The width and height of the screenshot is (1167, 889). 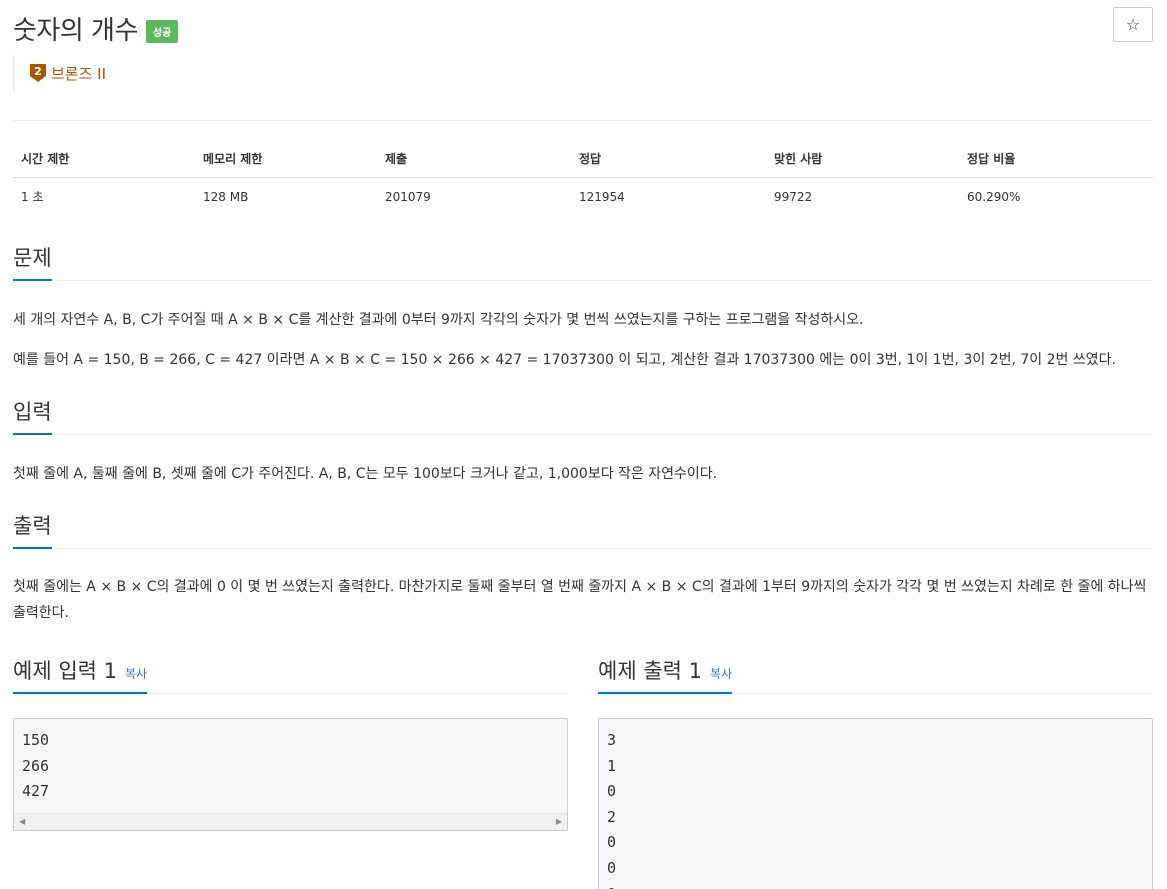 What do you see at coordinates (721, 674) in the screenshot?
I see `copy-output-link: 복사` at bounding box center [721, 674].